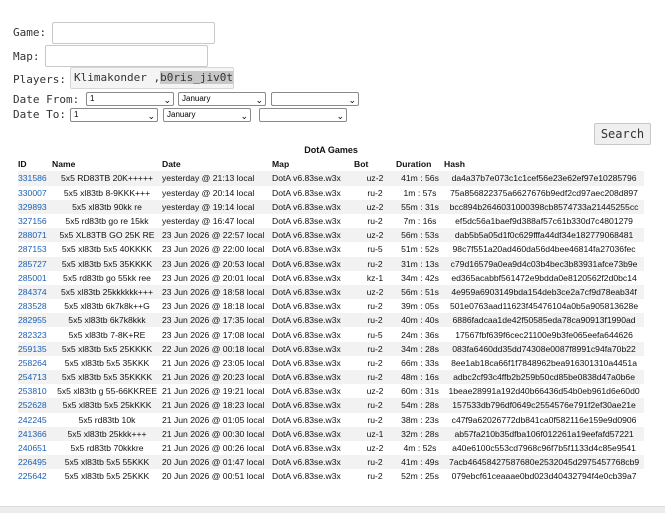 This screenshot has height=513, width=665. Describe the element at coordinates (420, 462) in the screenshot. I see `cell-duration: 41m : 49s` at that location.